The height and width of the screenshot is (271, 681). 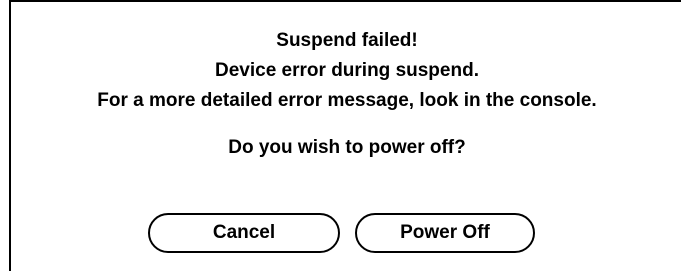 What do you see at coordinates (347, 147) in the screenshot?
I see `power-off-question: Do you wish to power off?` at bounding box center [347, 147].